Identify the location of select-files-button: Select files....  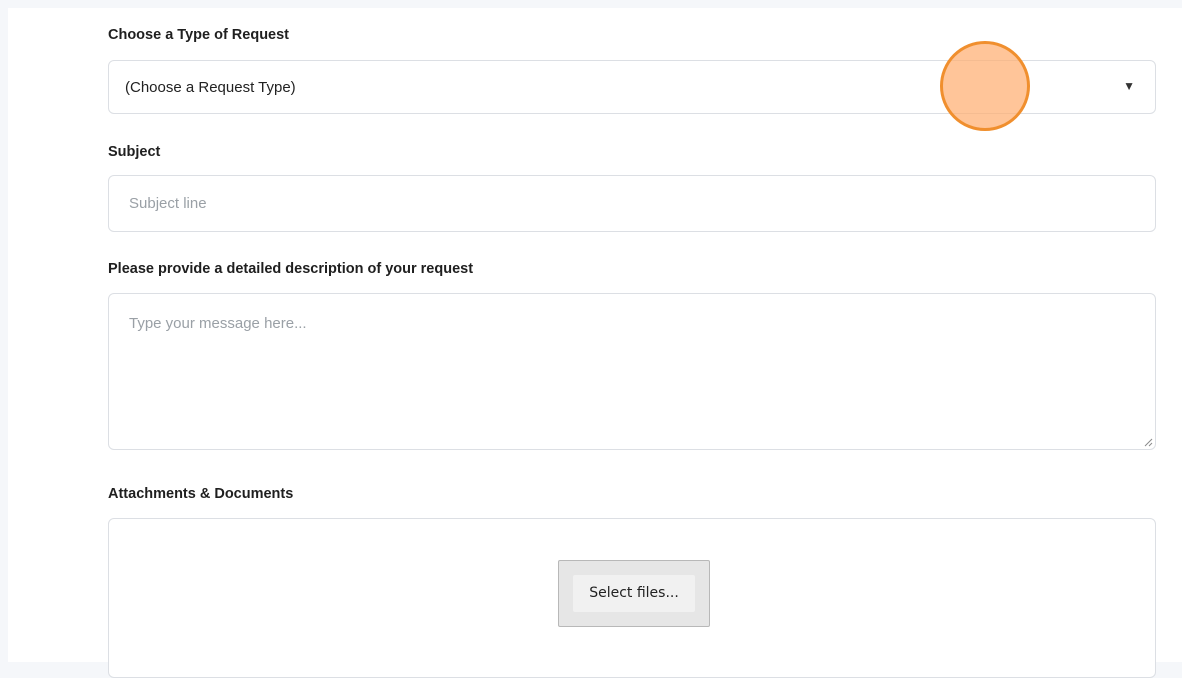
(634, 593).